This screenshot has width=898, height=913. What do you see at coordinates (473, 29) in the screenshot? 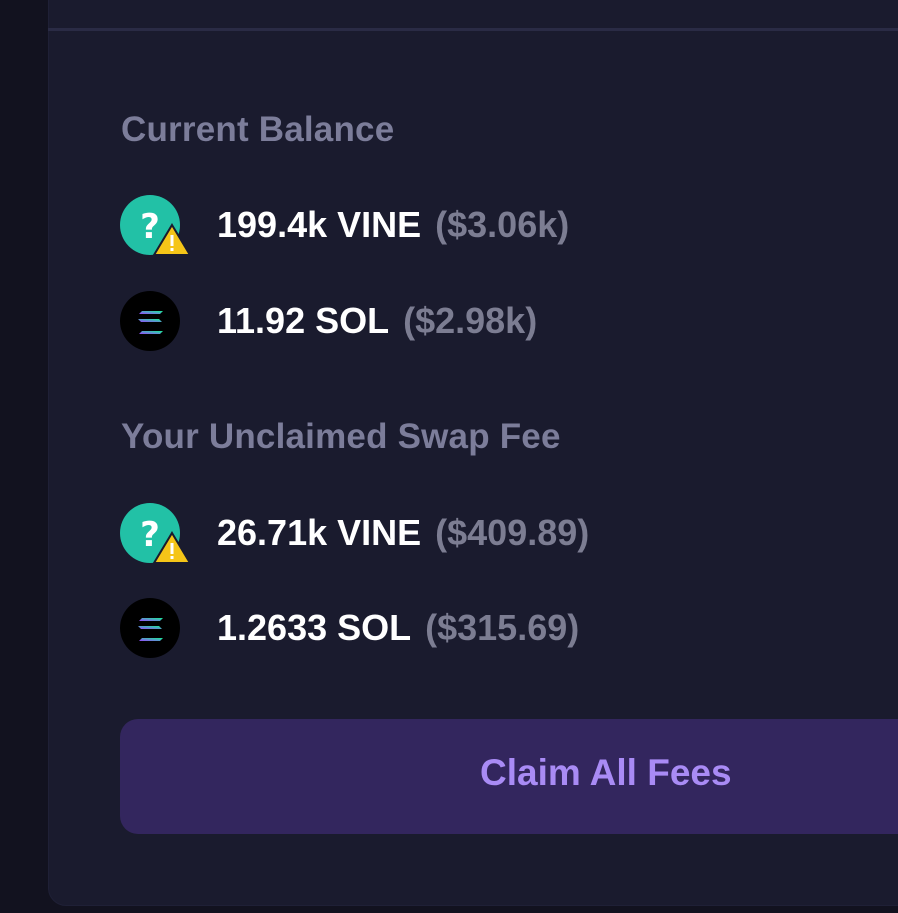
I see `panel-divider` at bounding box center [473, 29].